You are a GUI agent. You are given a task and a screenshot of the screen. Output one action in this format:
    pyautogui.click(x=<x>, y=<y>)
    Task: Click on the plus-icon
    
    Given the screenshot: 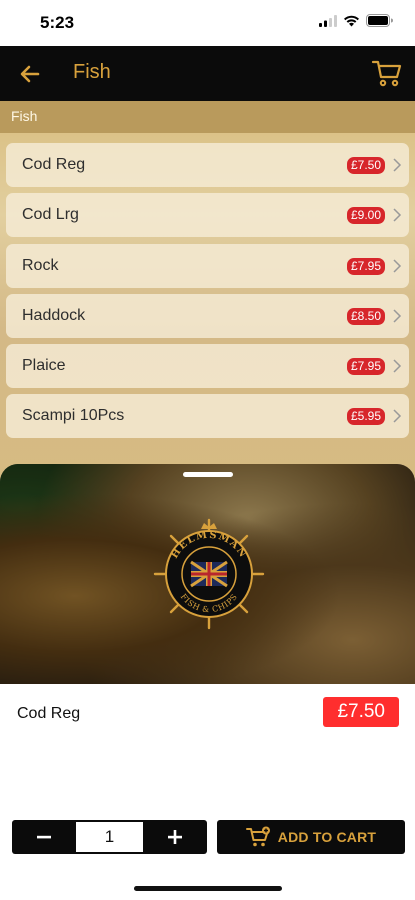 What is the action you would take?
    pyautogui.click(x=175, y=837)
    